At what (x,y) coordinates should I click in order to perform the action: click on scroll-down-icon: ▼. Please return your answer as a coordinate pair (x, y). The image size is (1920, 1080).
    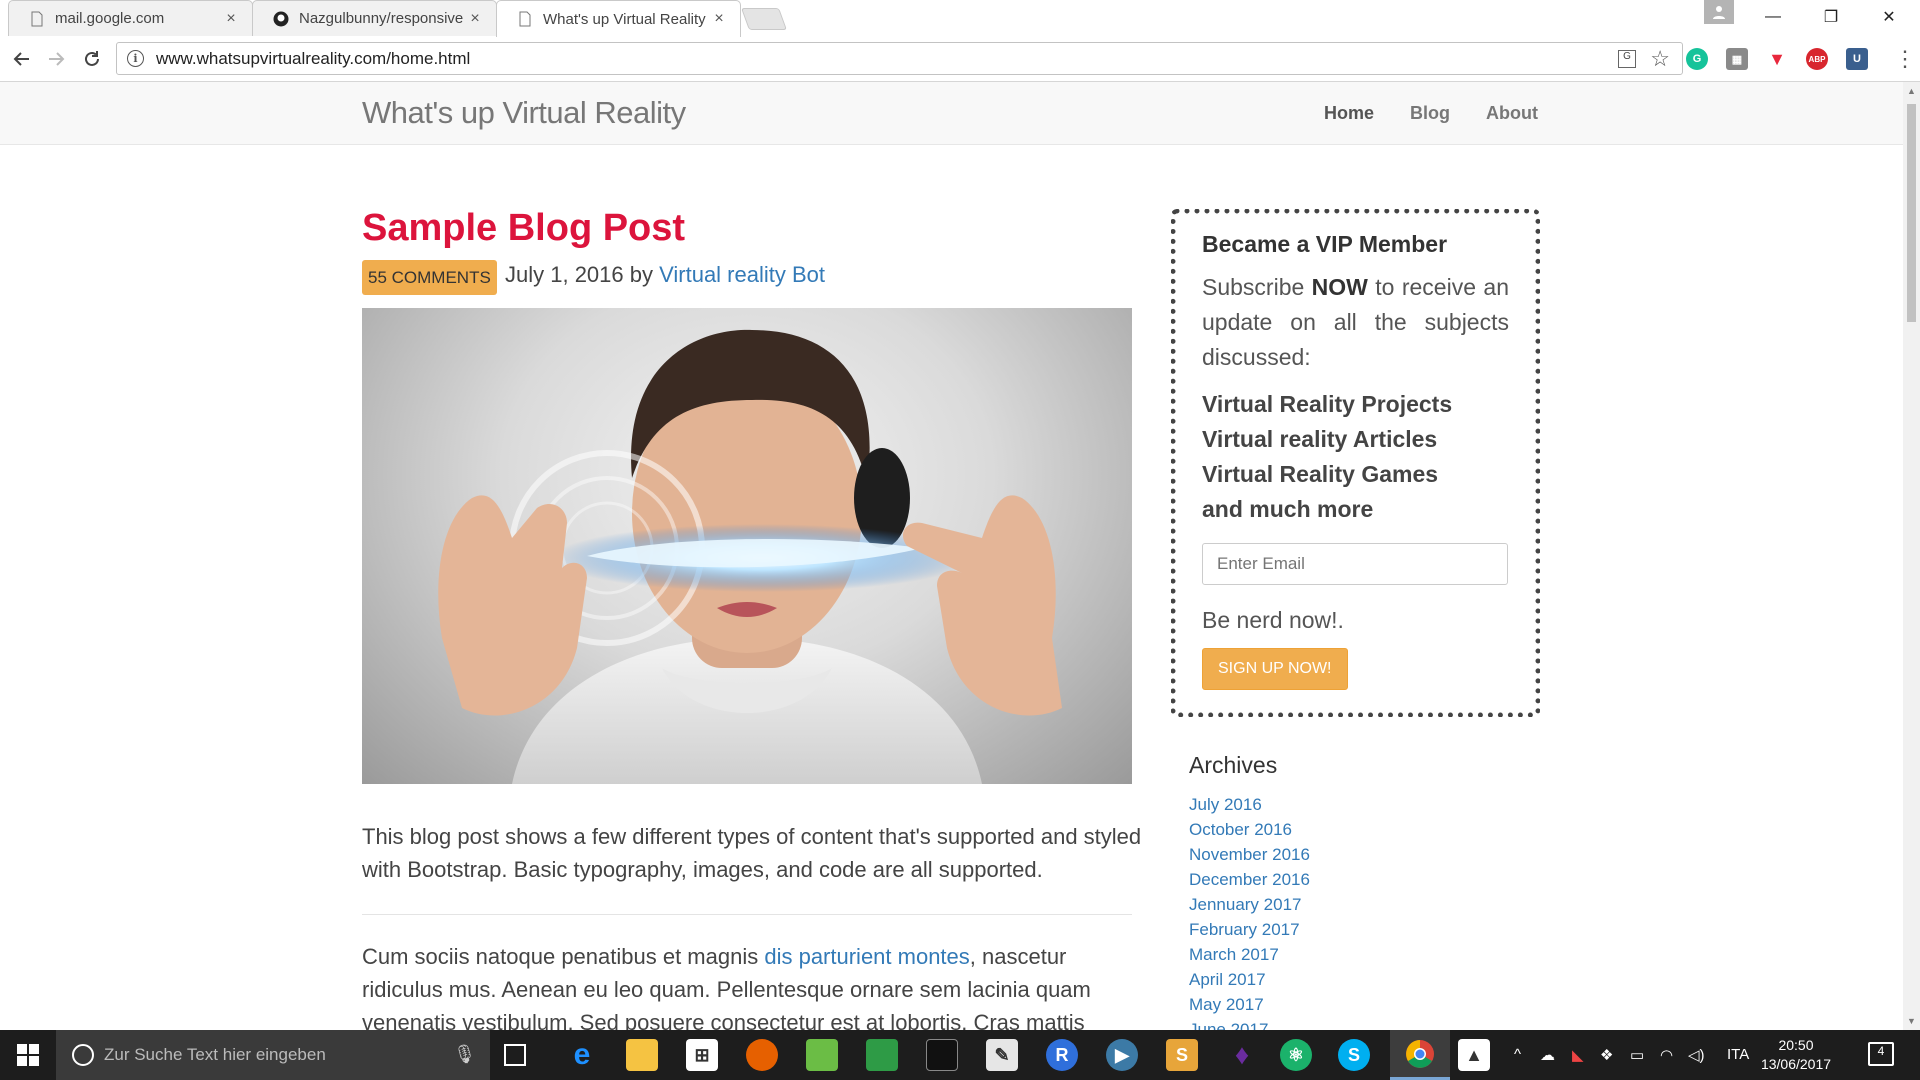
    Looking at the image, I should click on (1911, 1021).